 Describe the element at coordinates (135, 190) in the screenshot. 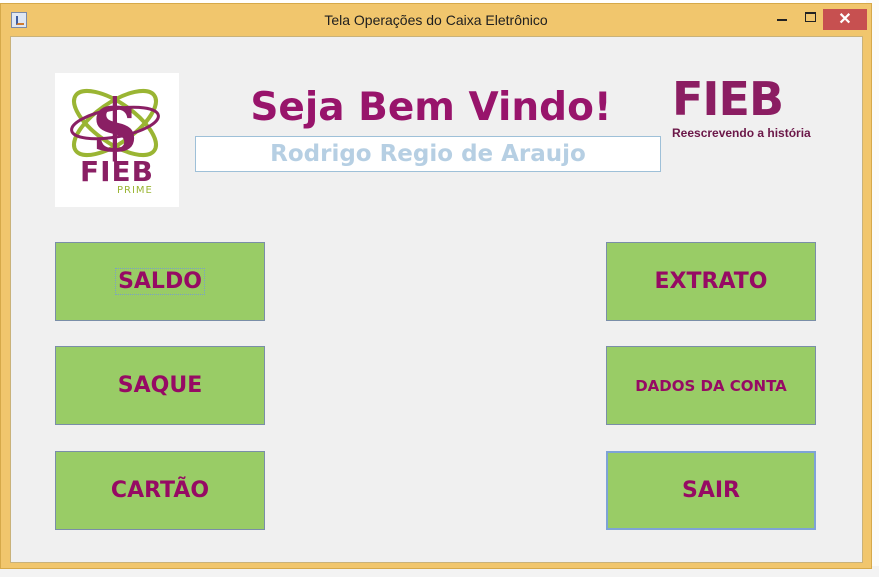

I see `logo-left-subtext: PRIME` at that location.